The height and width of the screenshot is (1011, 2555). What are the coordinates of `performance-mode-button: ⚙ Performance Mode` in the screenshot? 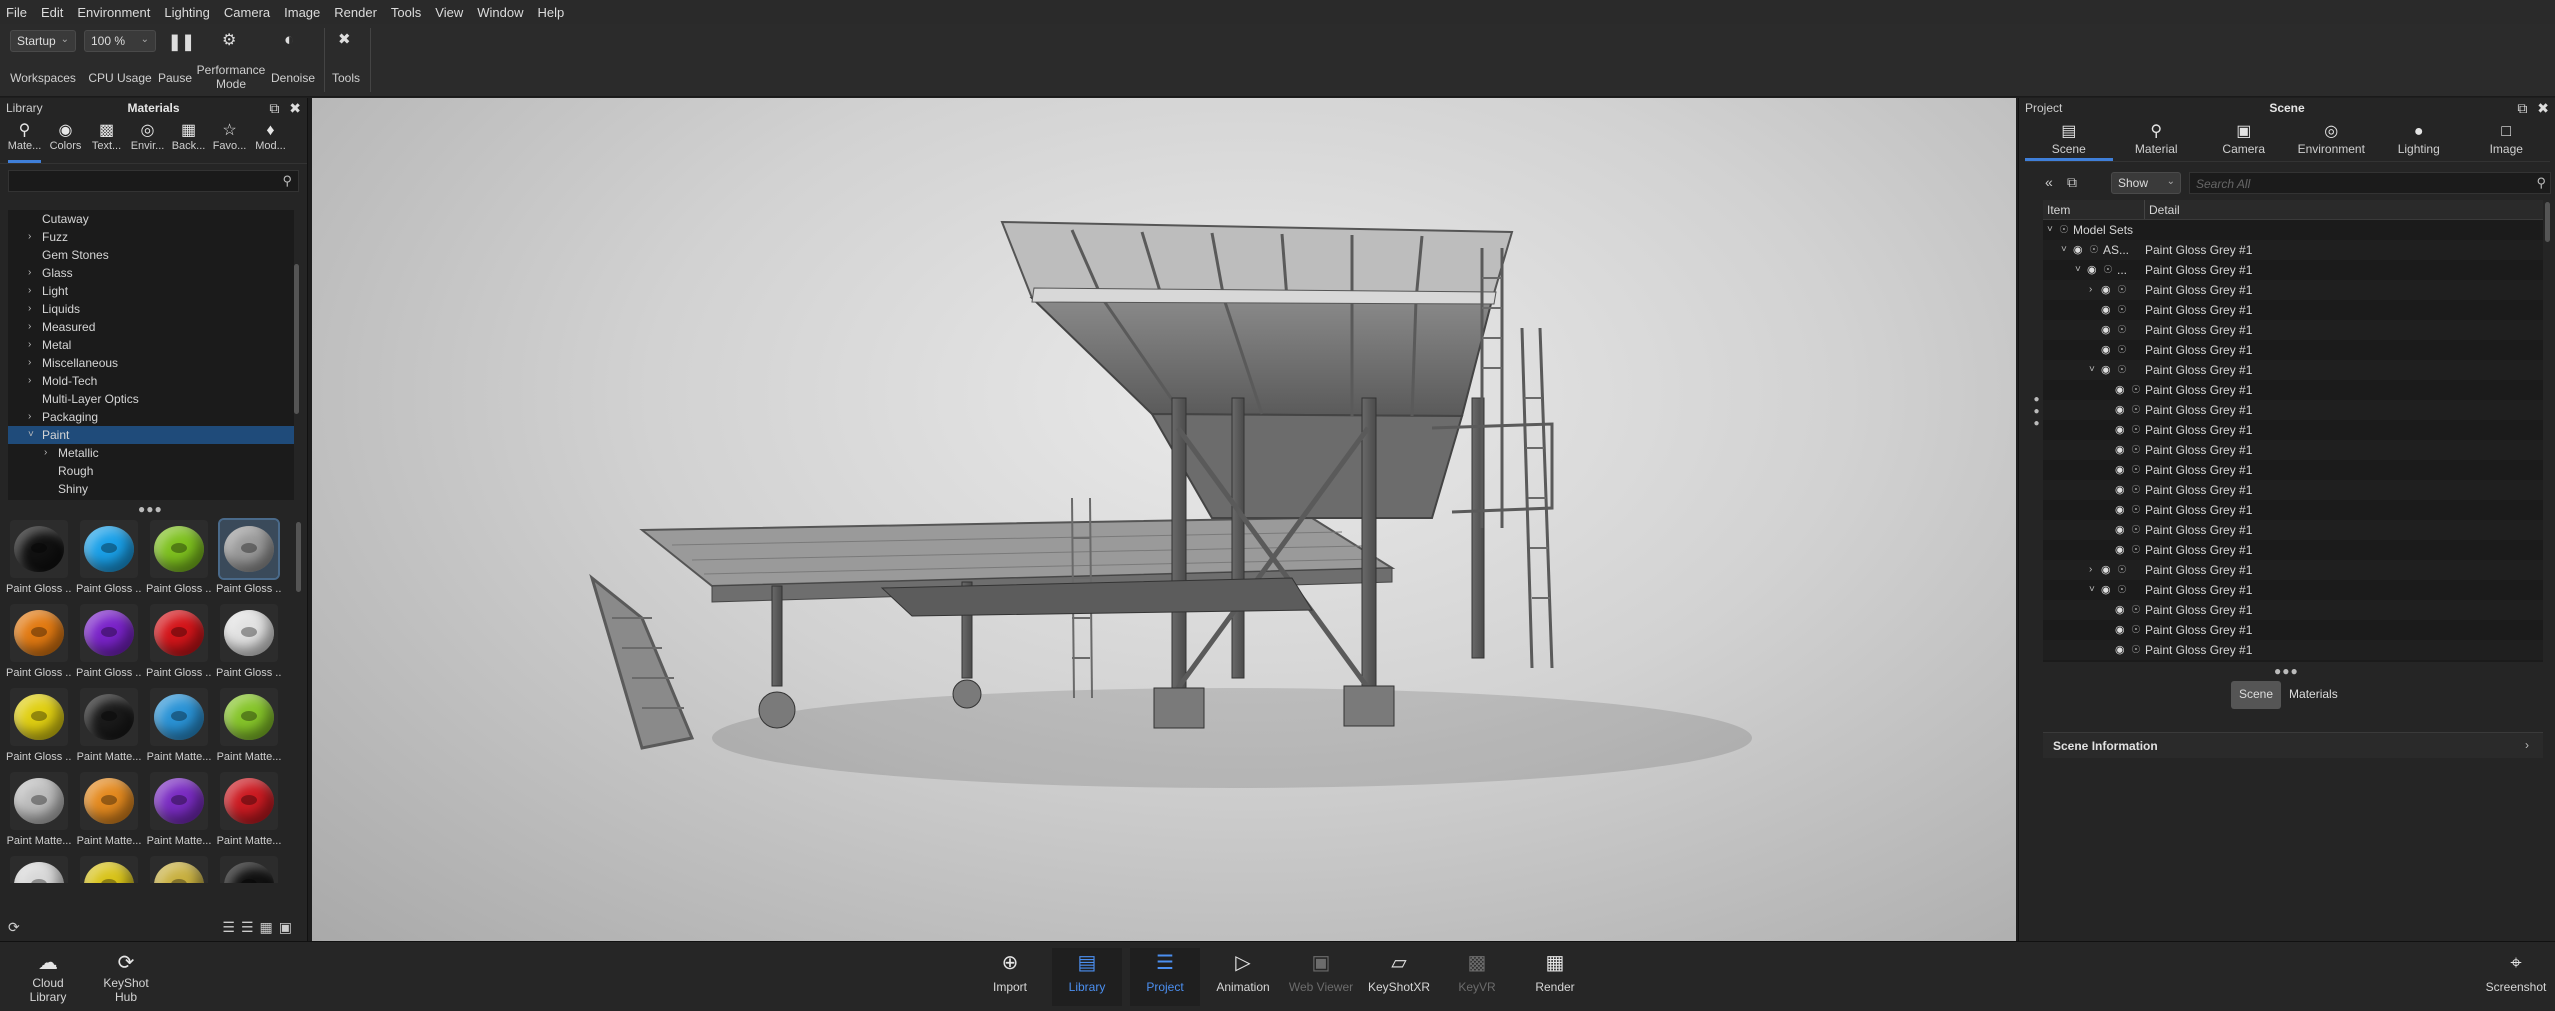 It's located at (231, 60).